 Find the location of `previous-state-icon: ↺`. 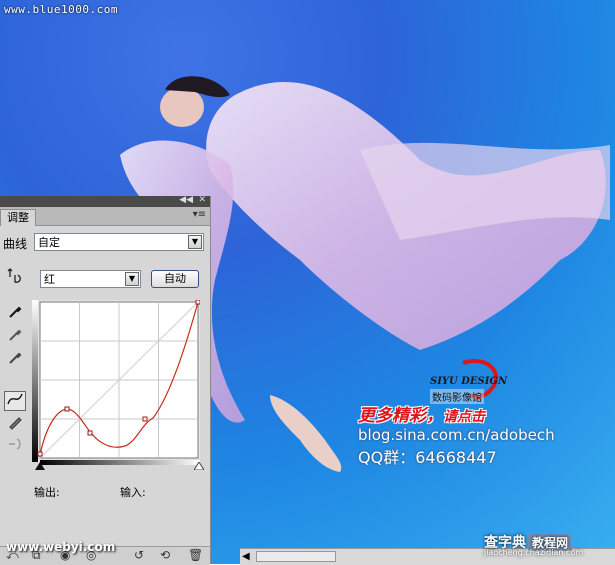

previous-state-icon: ↺ is located at coordinates (139, 555).